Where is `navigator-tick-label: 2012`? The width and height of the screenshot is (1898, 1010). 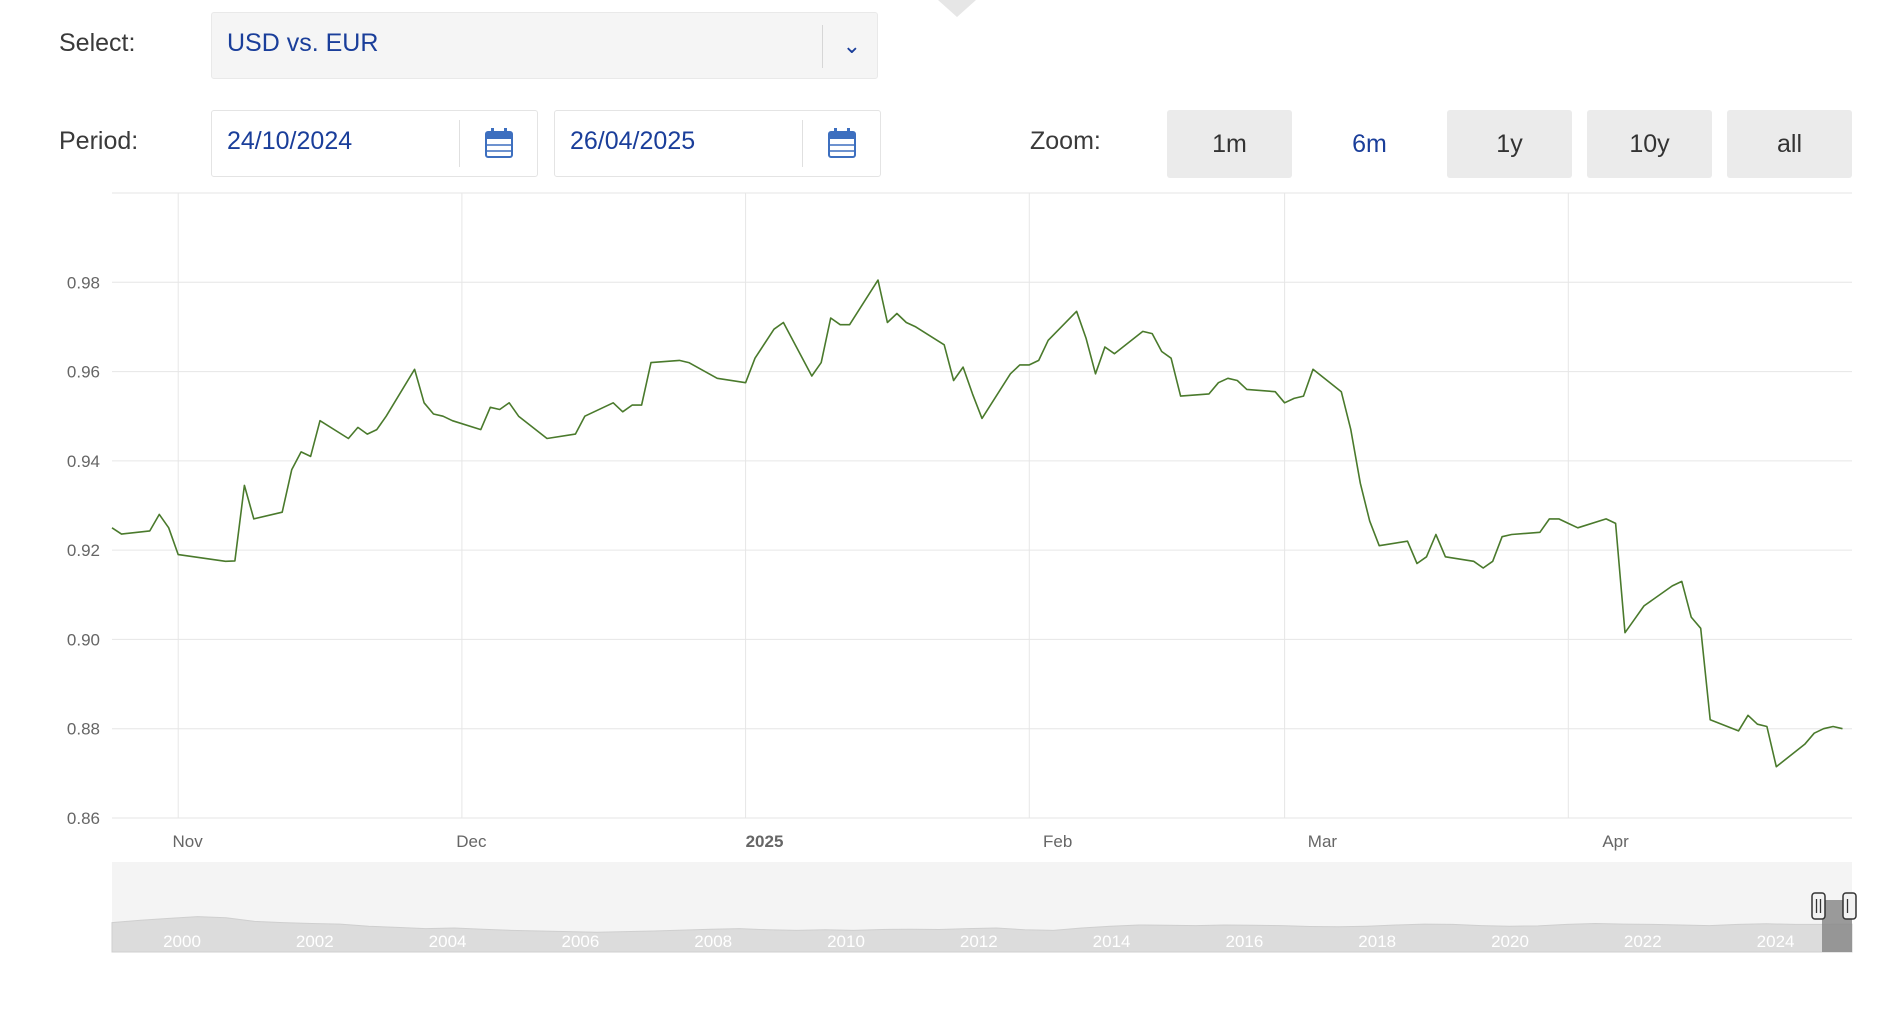
navigator-tick-label: 2012 is located at coordinates (979, 941).